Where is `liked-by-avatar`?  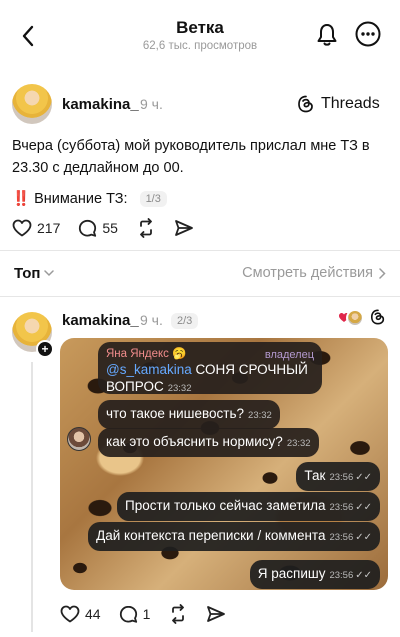 liked-by-avatar is located at coordinates (355, 318).